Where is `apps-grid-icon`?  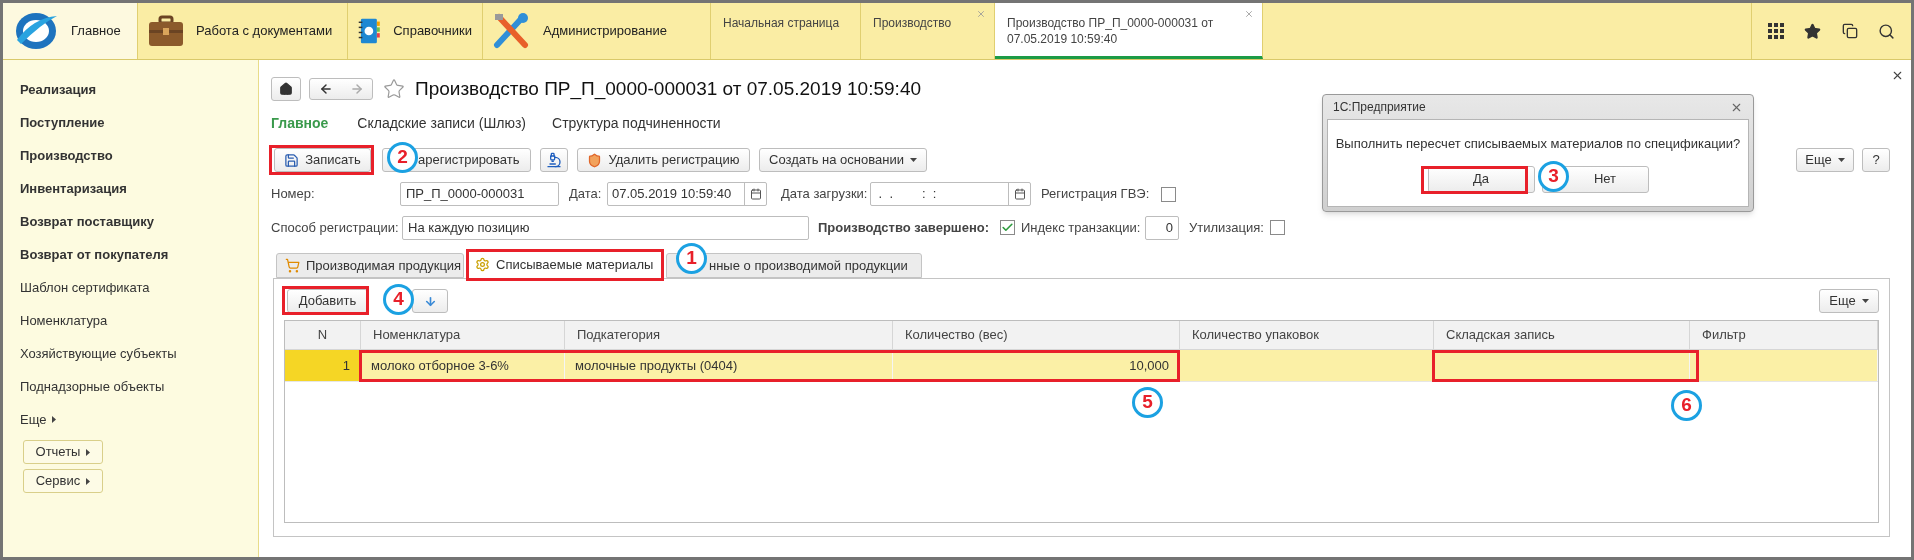
apps-grid-icon is located at coordinates (1776, 31).